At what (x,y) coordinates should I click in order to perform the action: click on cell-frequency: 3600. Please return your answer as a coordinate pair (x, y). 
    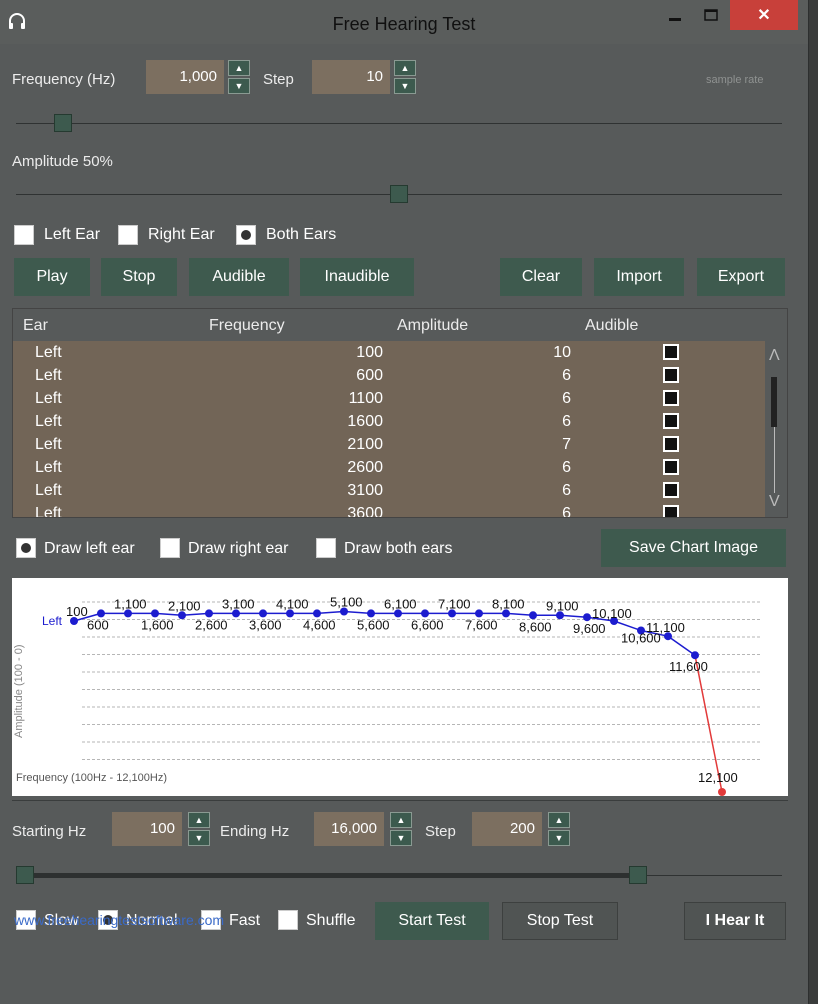
    Looking at the image, I should click on (365, 511).